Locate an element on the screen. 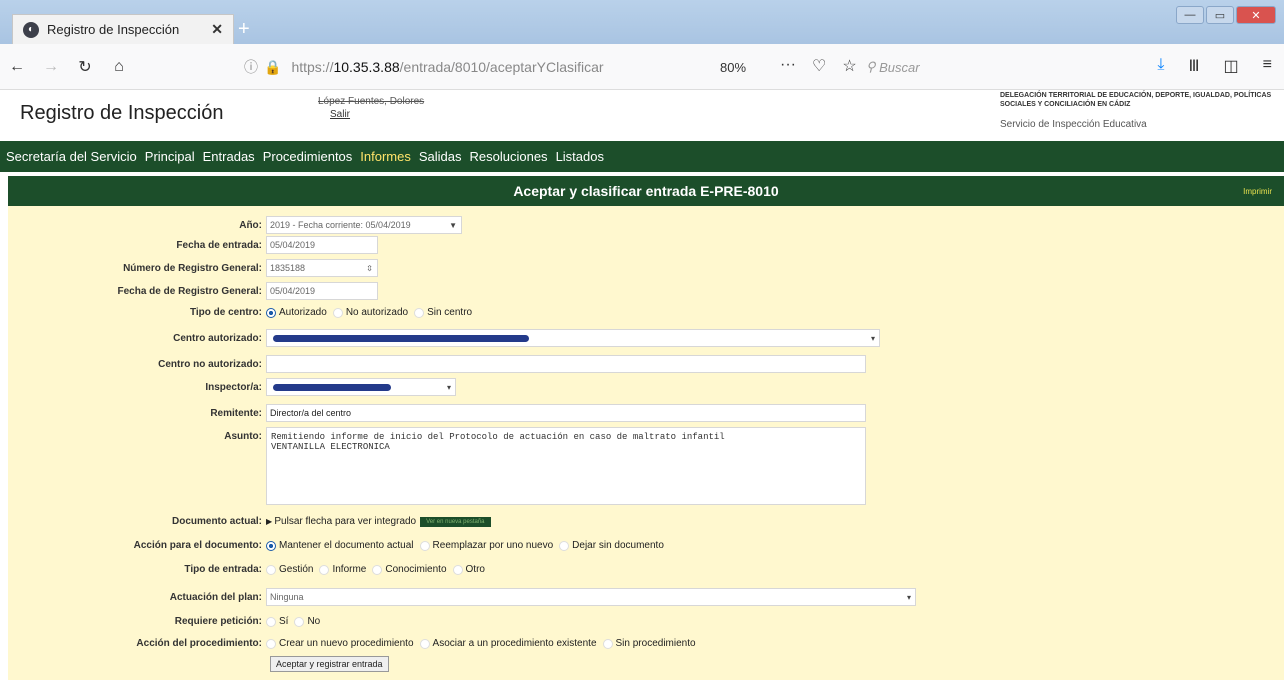 Image resolution: width=1284 pixels, height=695 pixels. entry-type-otro-radio: Otro is located at coordinates (468, 569).